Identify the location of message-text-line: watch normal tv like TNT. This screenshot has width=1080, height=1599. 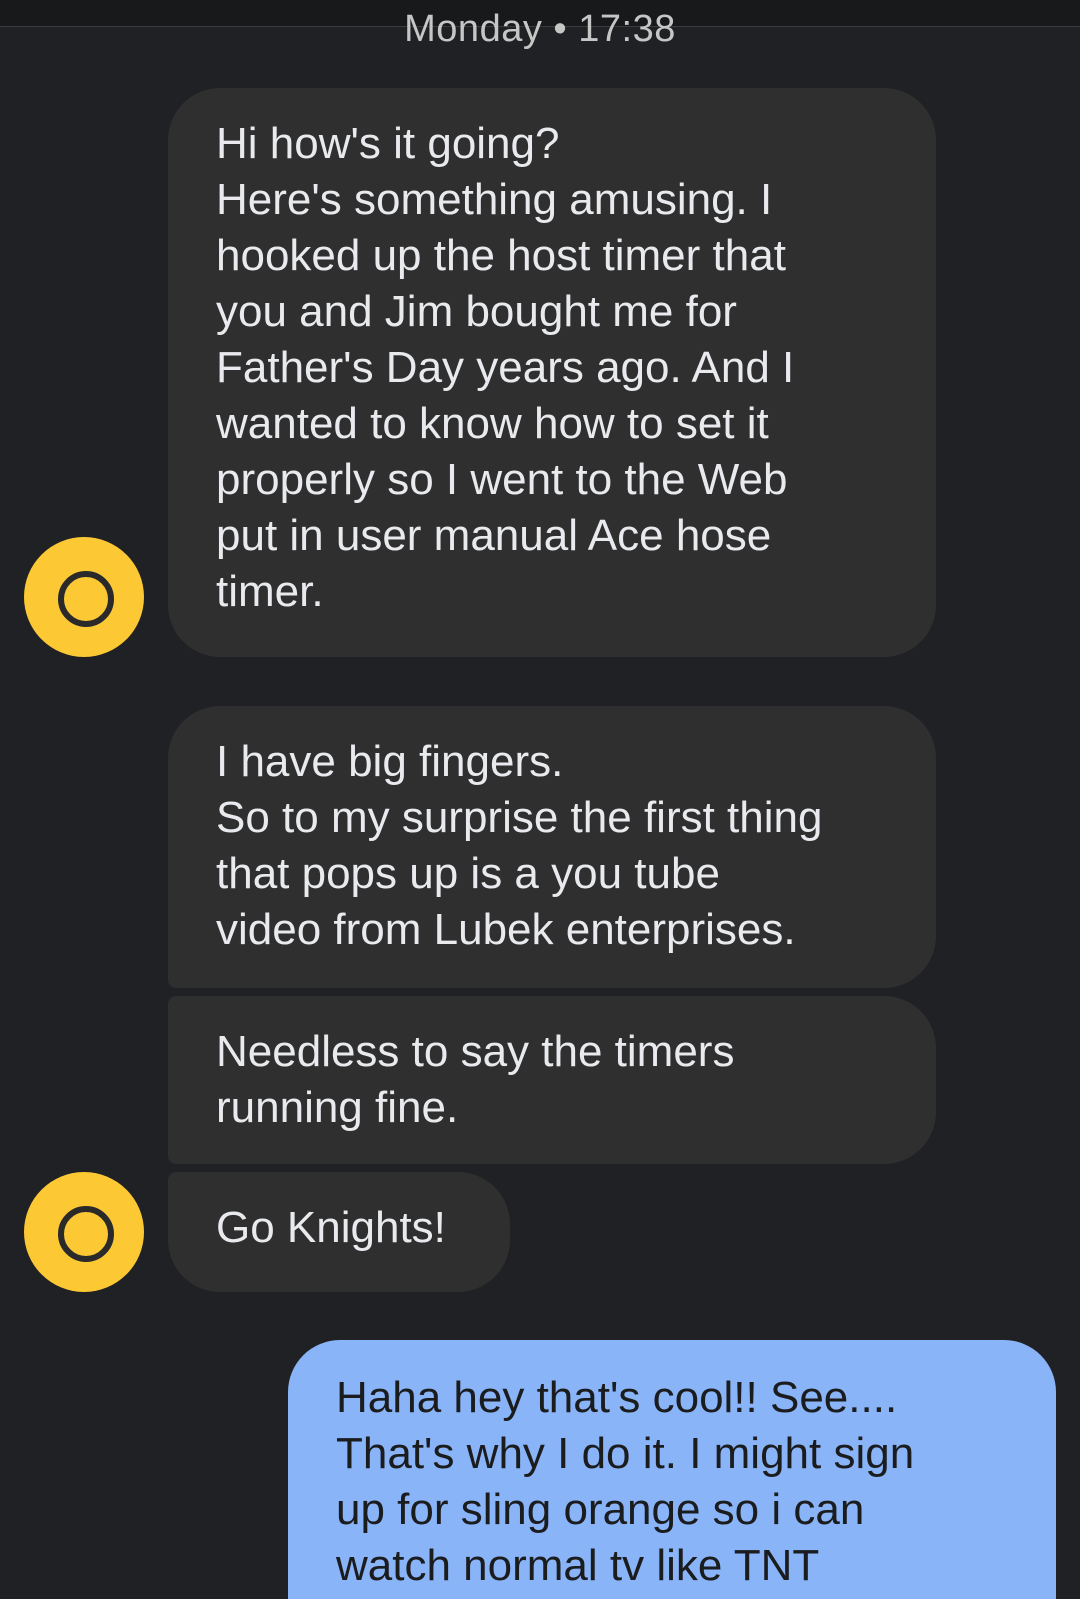
(578, 1565).